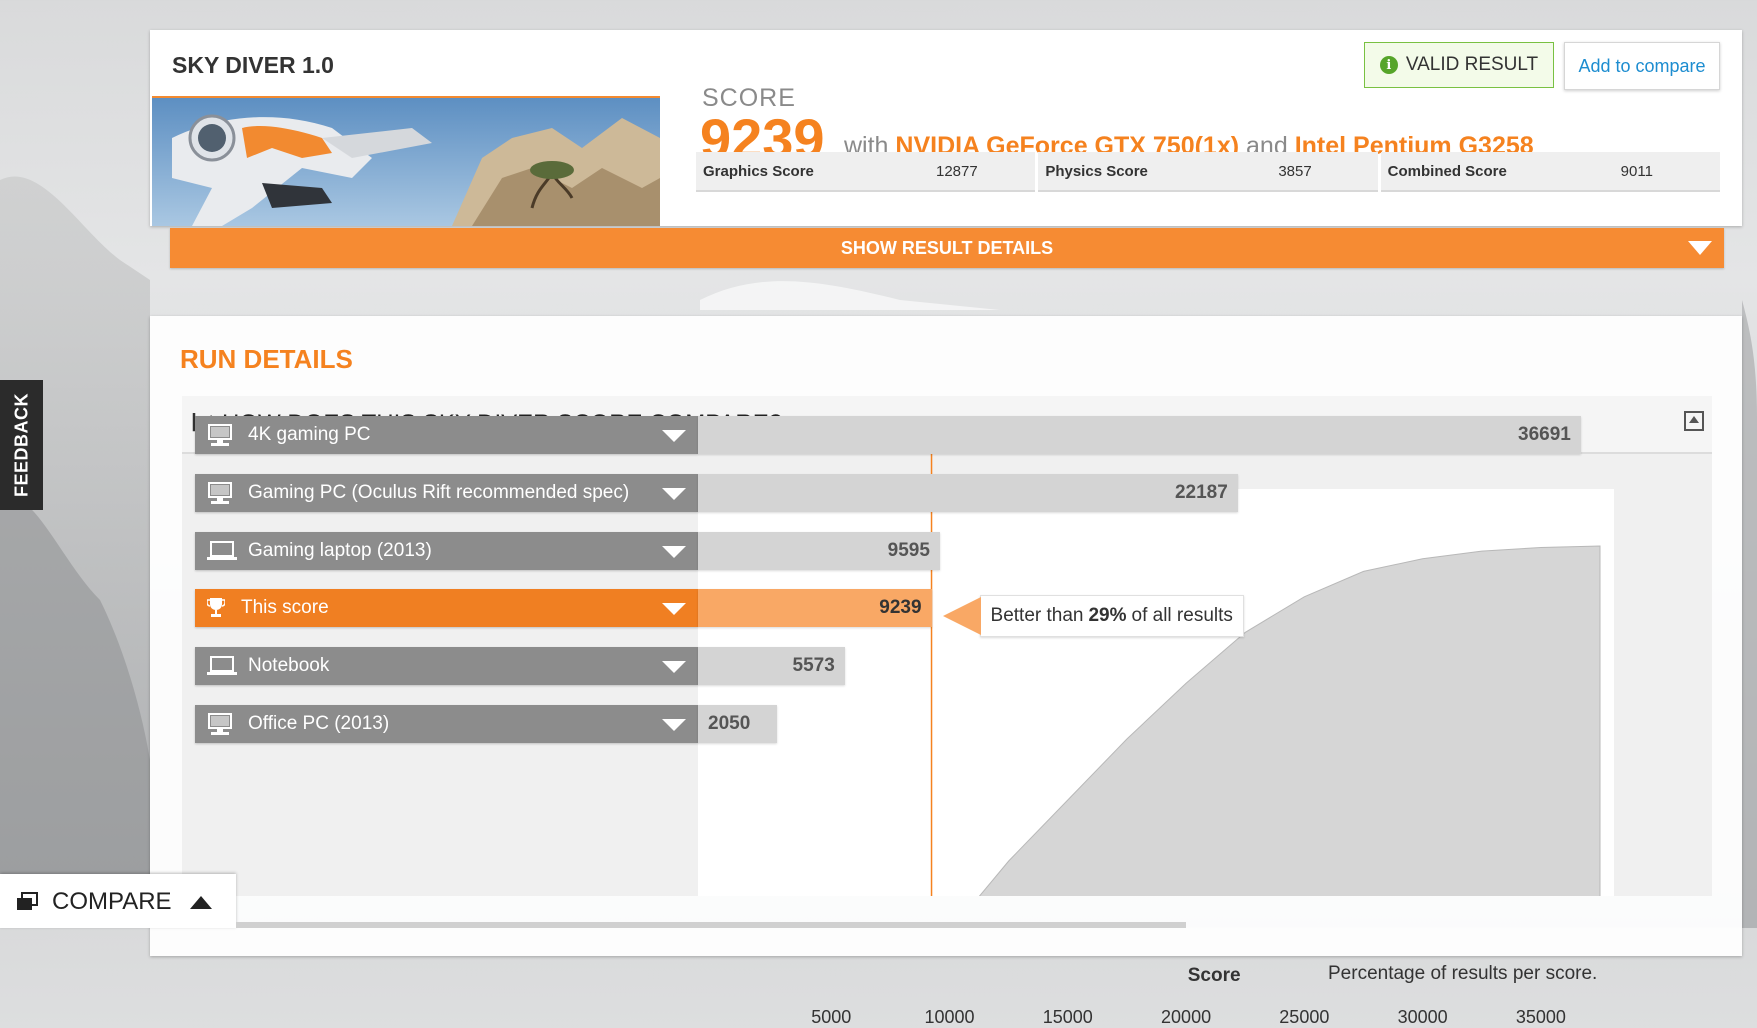 The image size is (1757, 1028). Describe the element at coordinates (309, 434) in the screenshot. I see `comparison-row-label: 4K gaming PC` at that location.